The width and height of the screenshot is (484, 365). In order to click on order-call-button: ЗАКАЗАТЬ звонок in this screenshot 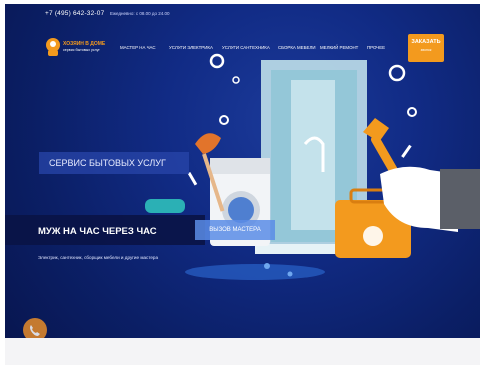, I will do `click(426, 48)`.